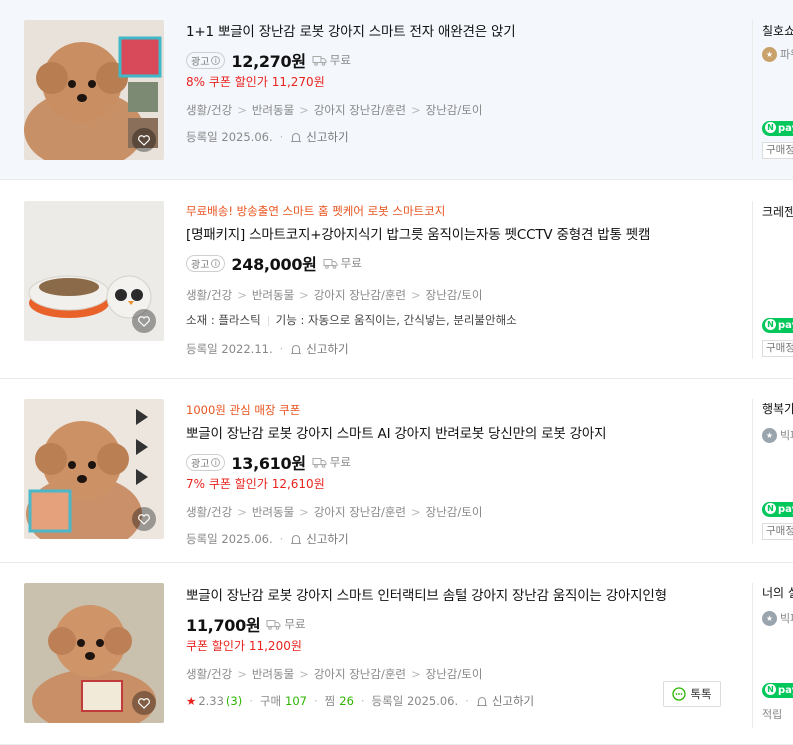 This screenshot has height=745, width=793. What do you see at coordinates (296, 701) in the screenshot?
I see `purchase-count: 107` at bounding box center [296, 701].